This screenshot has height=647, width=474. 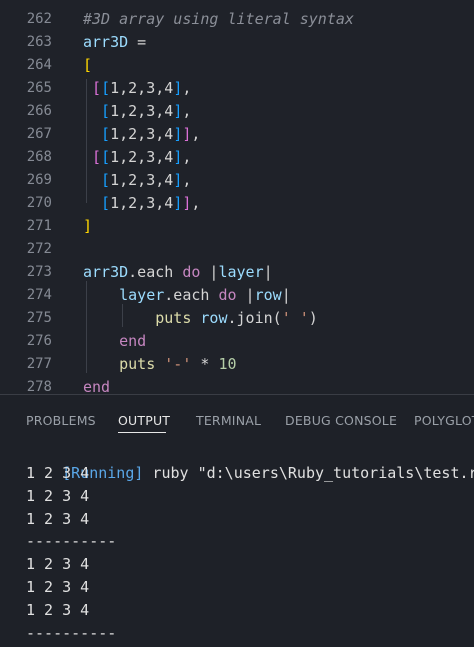 What do you see at coordinates (39, 318) in the screenshot?
I see `line-number: 275` at bounding box center [39, 318].